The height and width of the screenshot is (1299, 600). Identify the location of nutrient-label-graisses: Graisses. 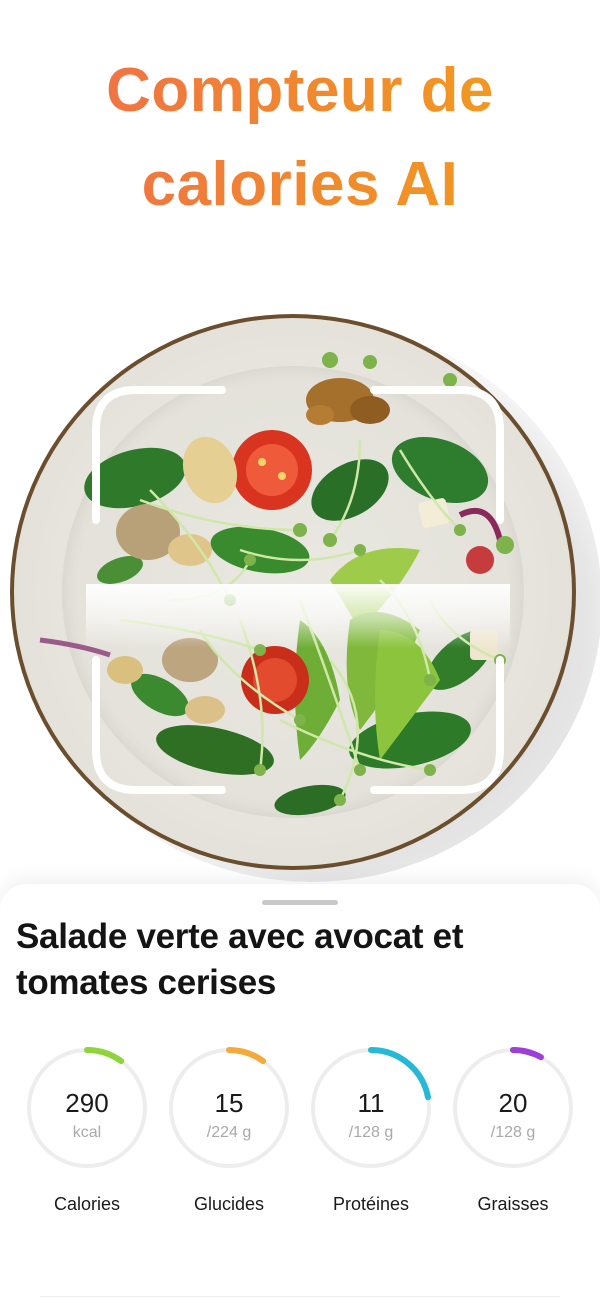
(513, 1204).